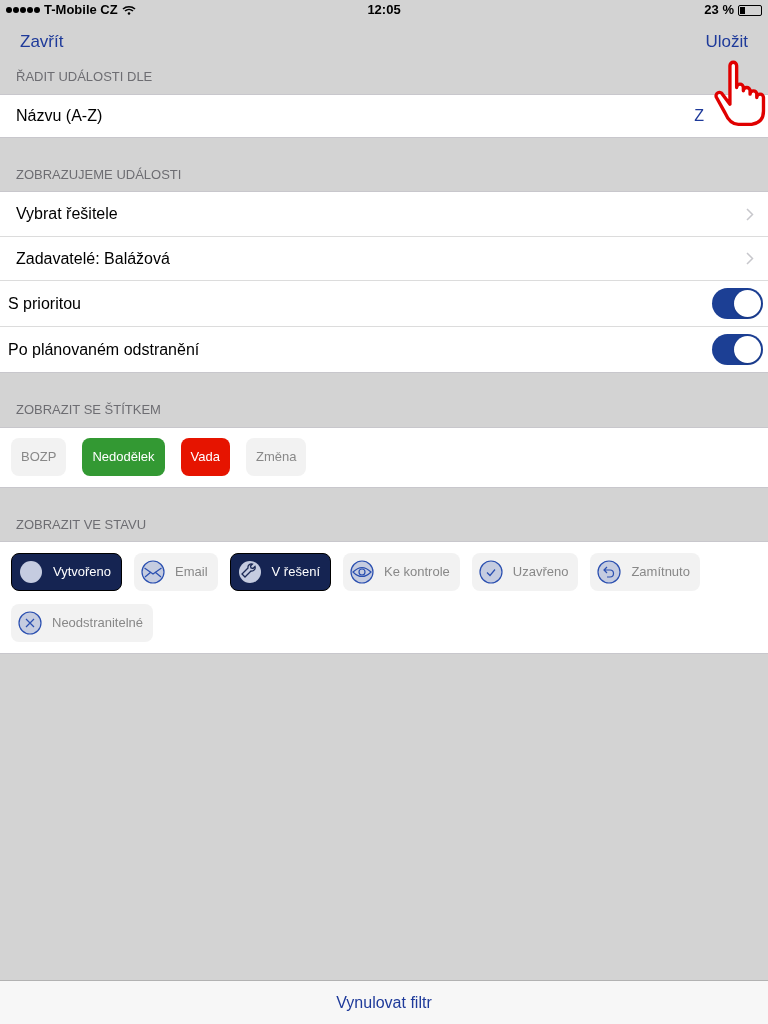 The image size is (768, 1024). I want to click on section-header: ZOBRAZUJEME UDÁLOSTI, so click(99, 174).